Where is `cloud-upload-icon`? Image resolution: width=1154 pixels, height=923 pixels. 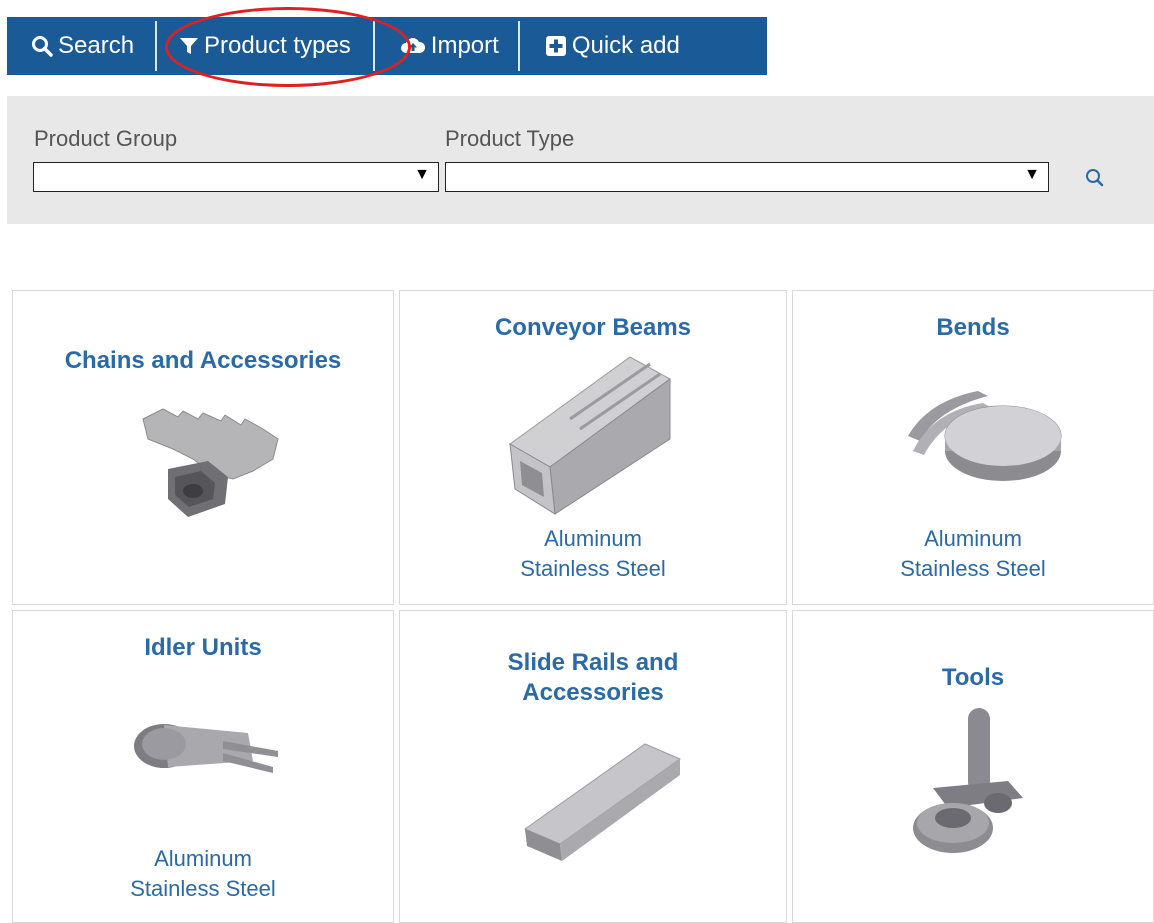
cloud-upload-icon is located at coordinates (413, 46).